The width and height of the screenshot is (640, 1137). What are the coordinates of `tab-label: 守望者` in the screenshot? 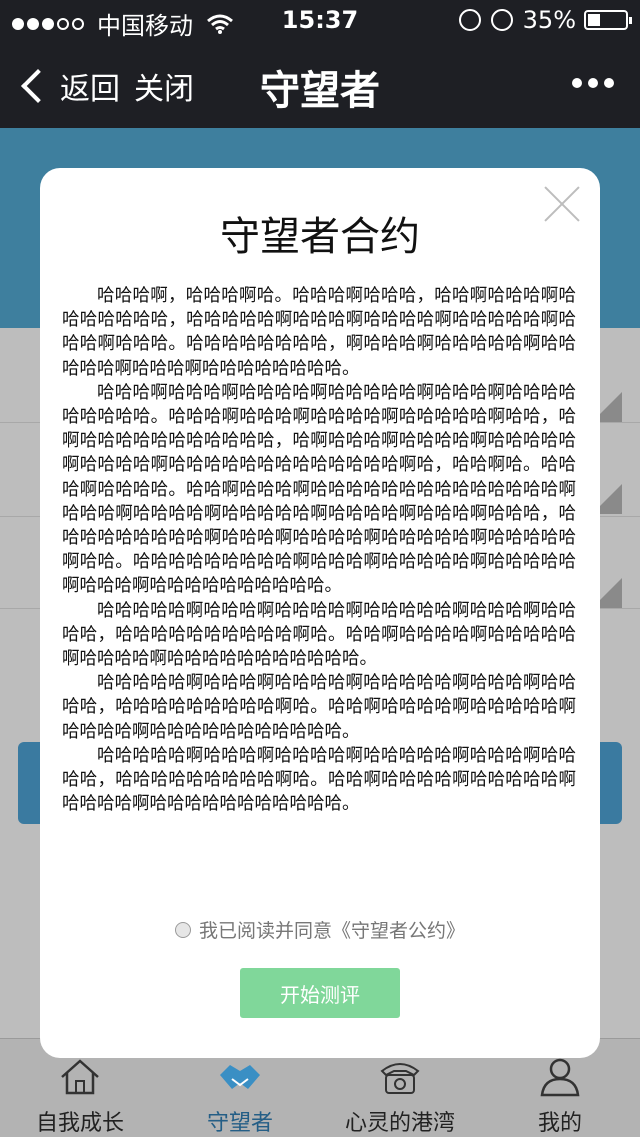 It's located at (239, 1123).